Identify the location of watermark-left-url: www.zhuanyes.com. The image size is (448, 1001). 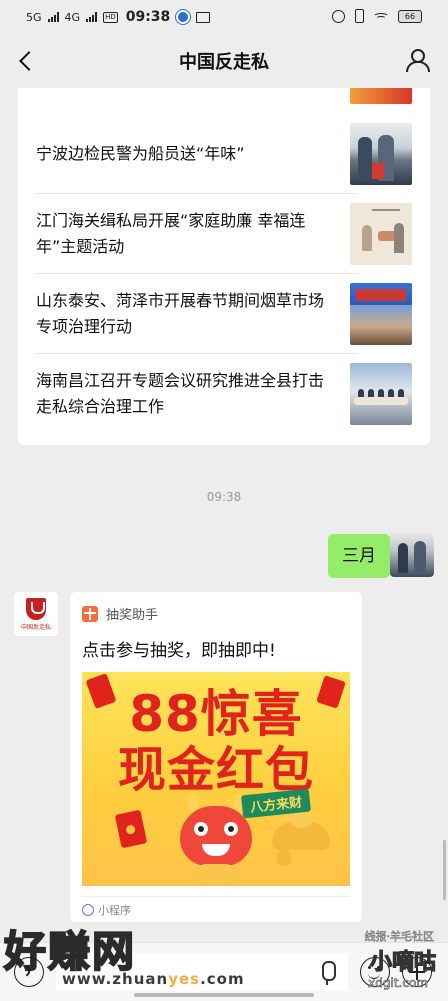
(153, 979).